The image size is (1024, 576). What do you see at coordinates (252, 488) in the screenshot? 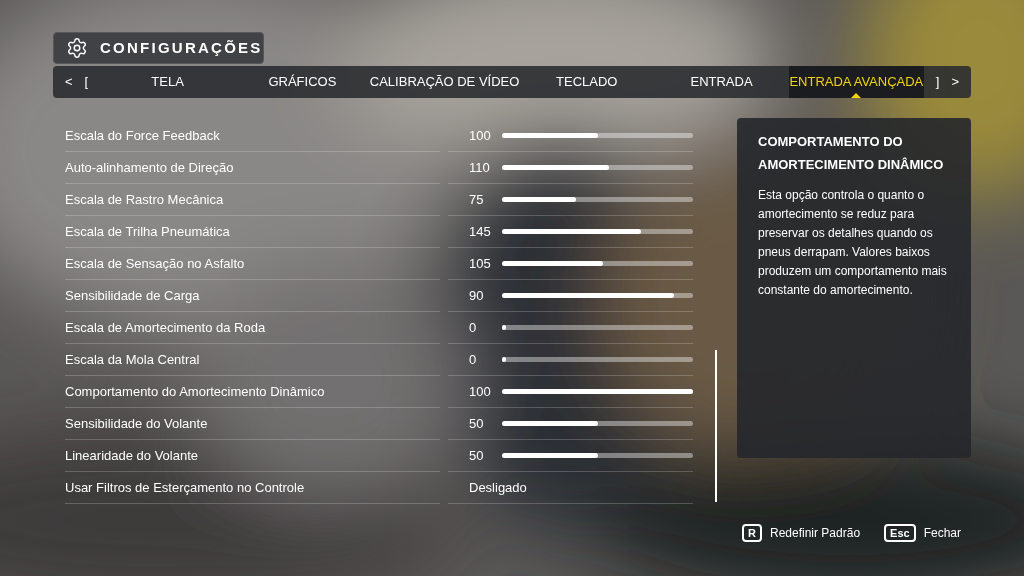
I see `setting-label: Usar Filtros de Esterçamento no Controle` at bounding box center [252, 488].